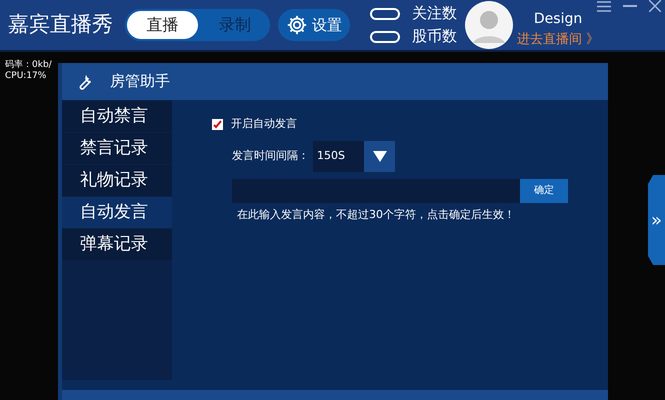 The width and height of the screenshot is (665, 400). What do you see at coordinates (270, 156) in the screenshot?
I see `interval-label: 发言时间间隔：` at bounding box center [270, 156].